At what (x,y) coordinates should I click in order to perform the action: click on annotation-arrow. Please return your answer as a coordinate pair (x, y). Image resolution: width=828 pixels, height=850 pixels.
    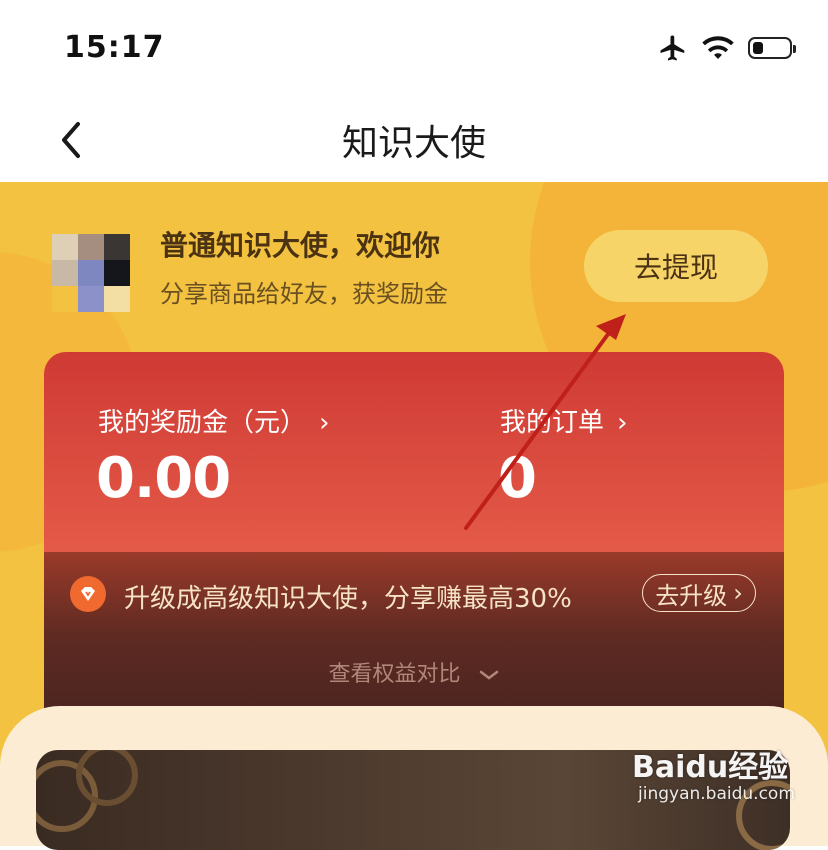
    Looking at the image, I should click on (545, 422).